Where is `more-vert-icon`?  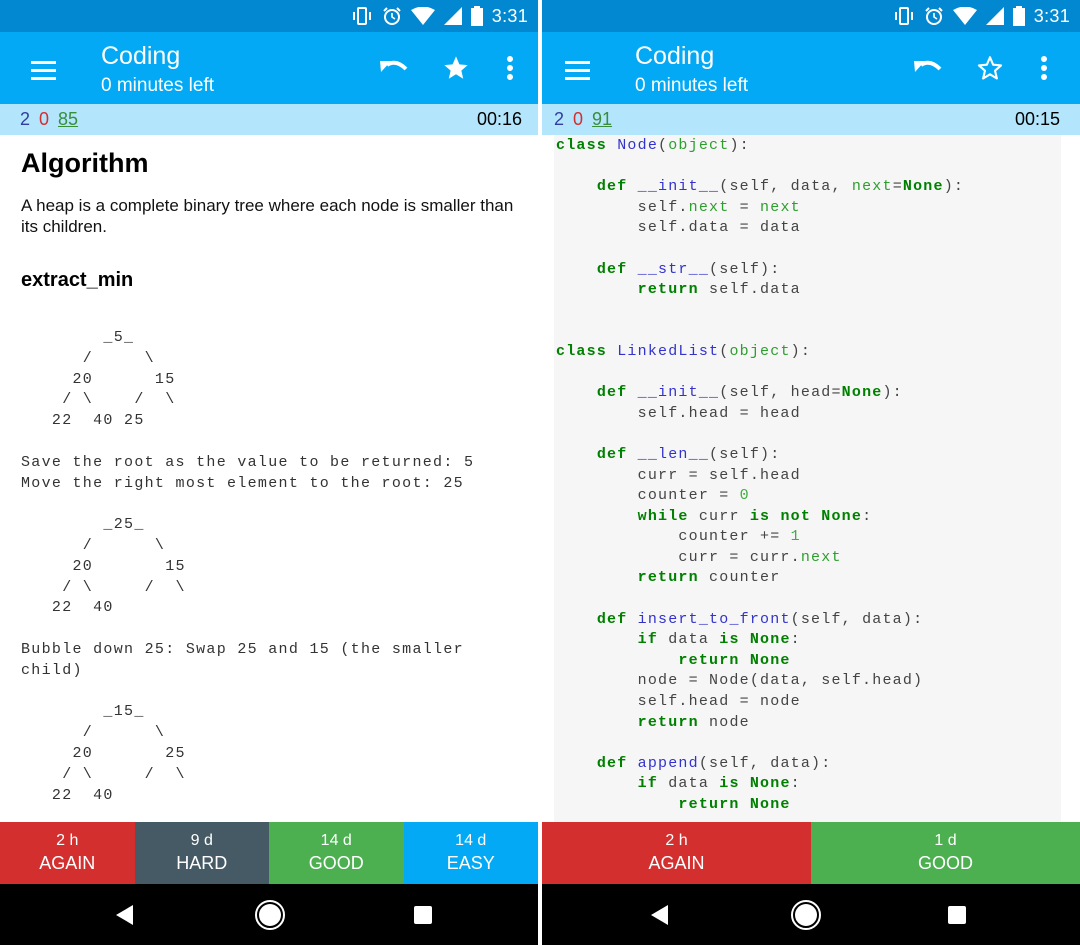
more-vert-icon is located at coordinates (1044, 68).